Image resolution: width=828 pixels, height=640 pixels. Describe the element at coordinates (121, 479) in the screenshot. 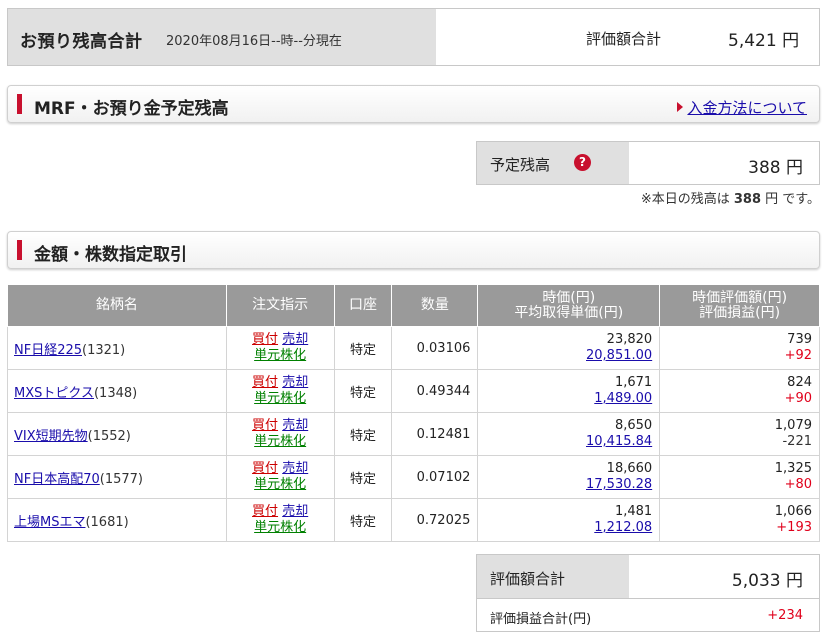

I see `stock-code: (1577)` at that location.